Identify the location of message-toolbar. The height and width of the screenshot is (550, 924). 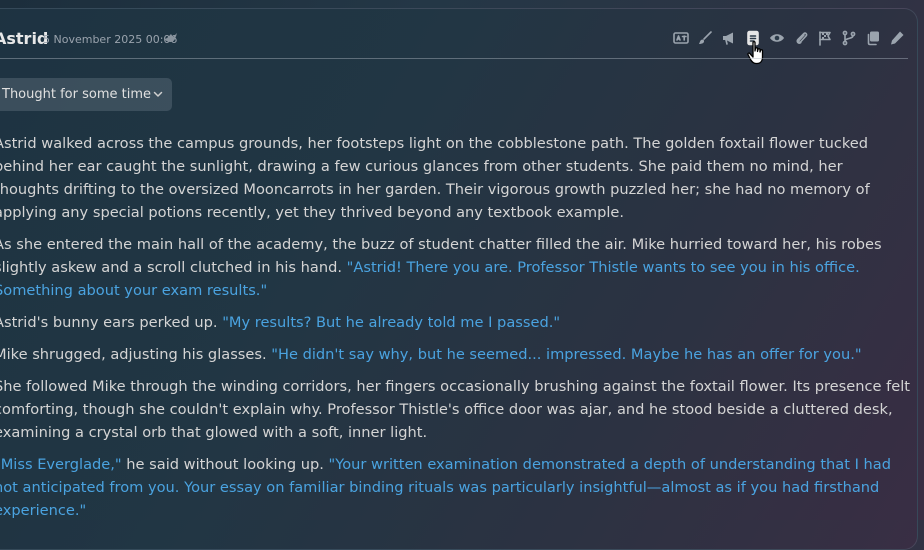
(788, 38).